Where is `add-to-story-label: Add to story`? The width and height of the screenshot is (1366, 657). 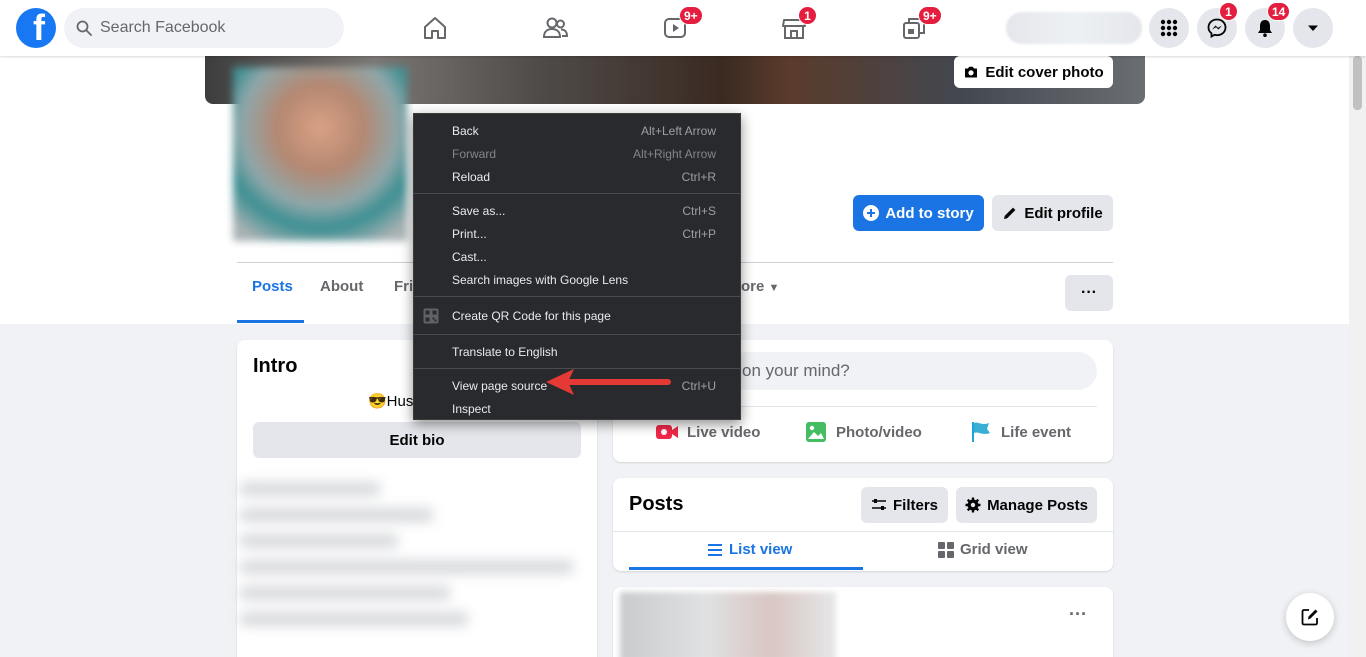
add-to-story-label: Add to story is located at coordinates (929, 213).